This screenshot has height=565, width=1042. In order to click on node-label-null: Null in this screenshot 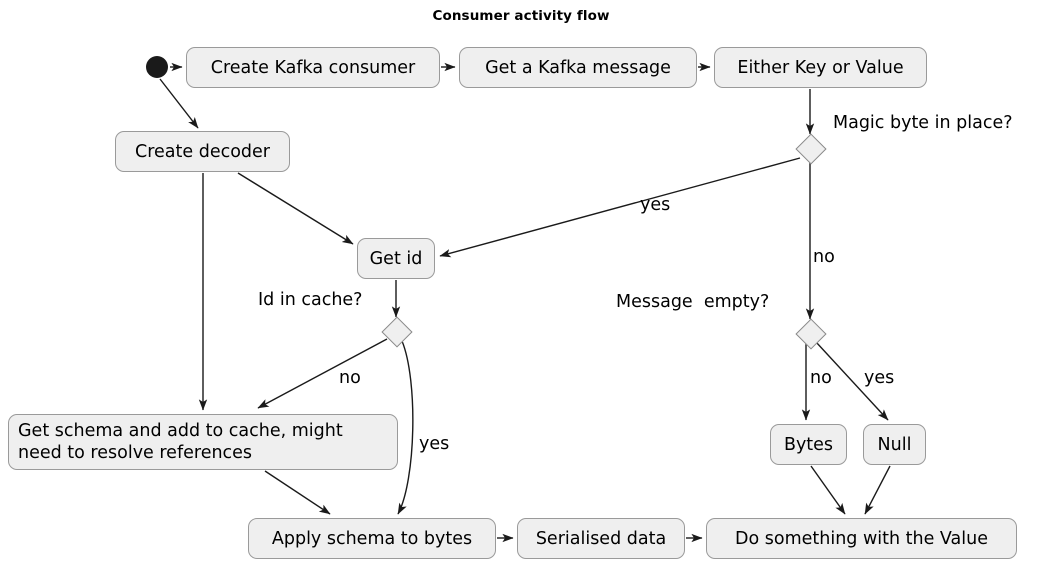, I will do `click(894, 444)`.